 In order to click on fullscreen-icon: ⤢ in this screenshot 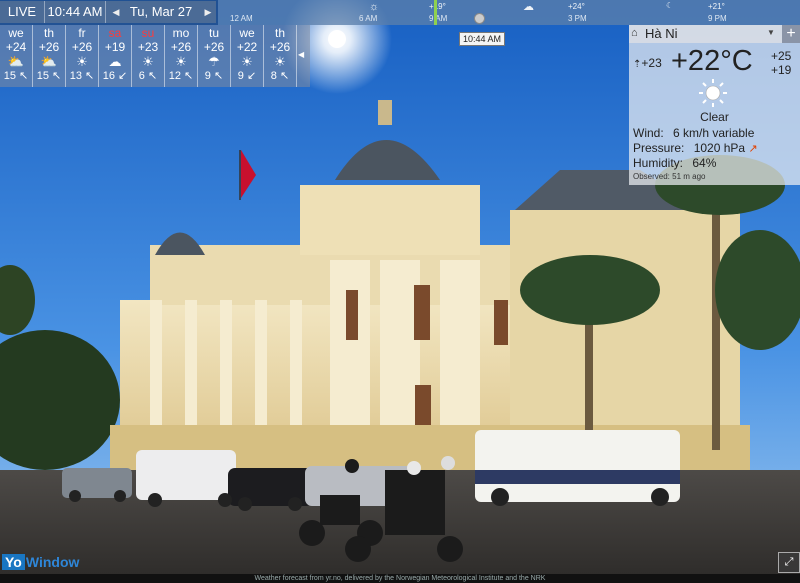, I will do `click(789, 562)`.